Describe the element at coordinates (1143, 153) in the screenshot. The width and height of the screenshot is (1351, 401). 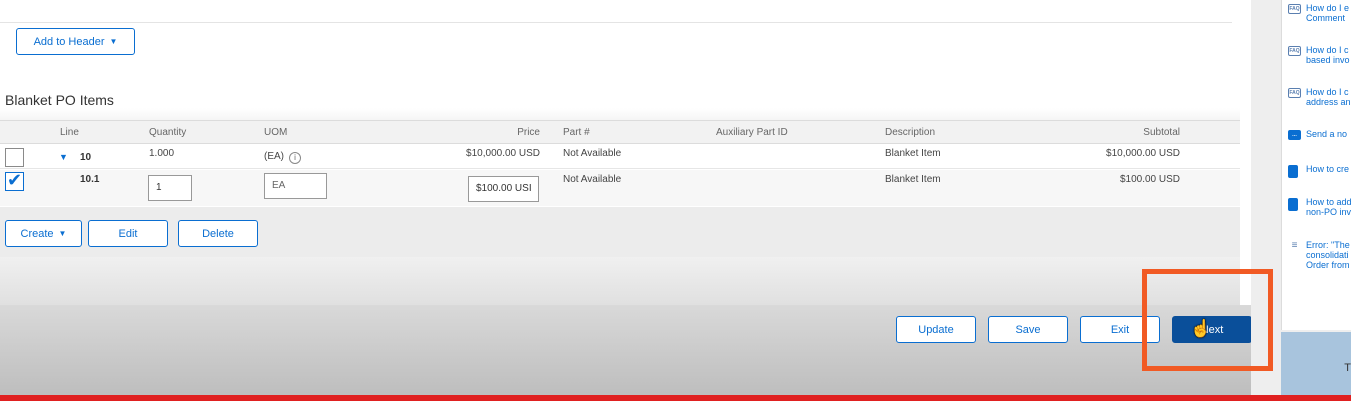
I see `subtotal-value: $10,000.00 USD` at that location.